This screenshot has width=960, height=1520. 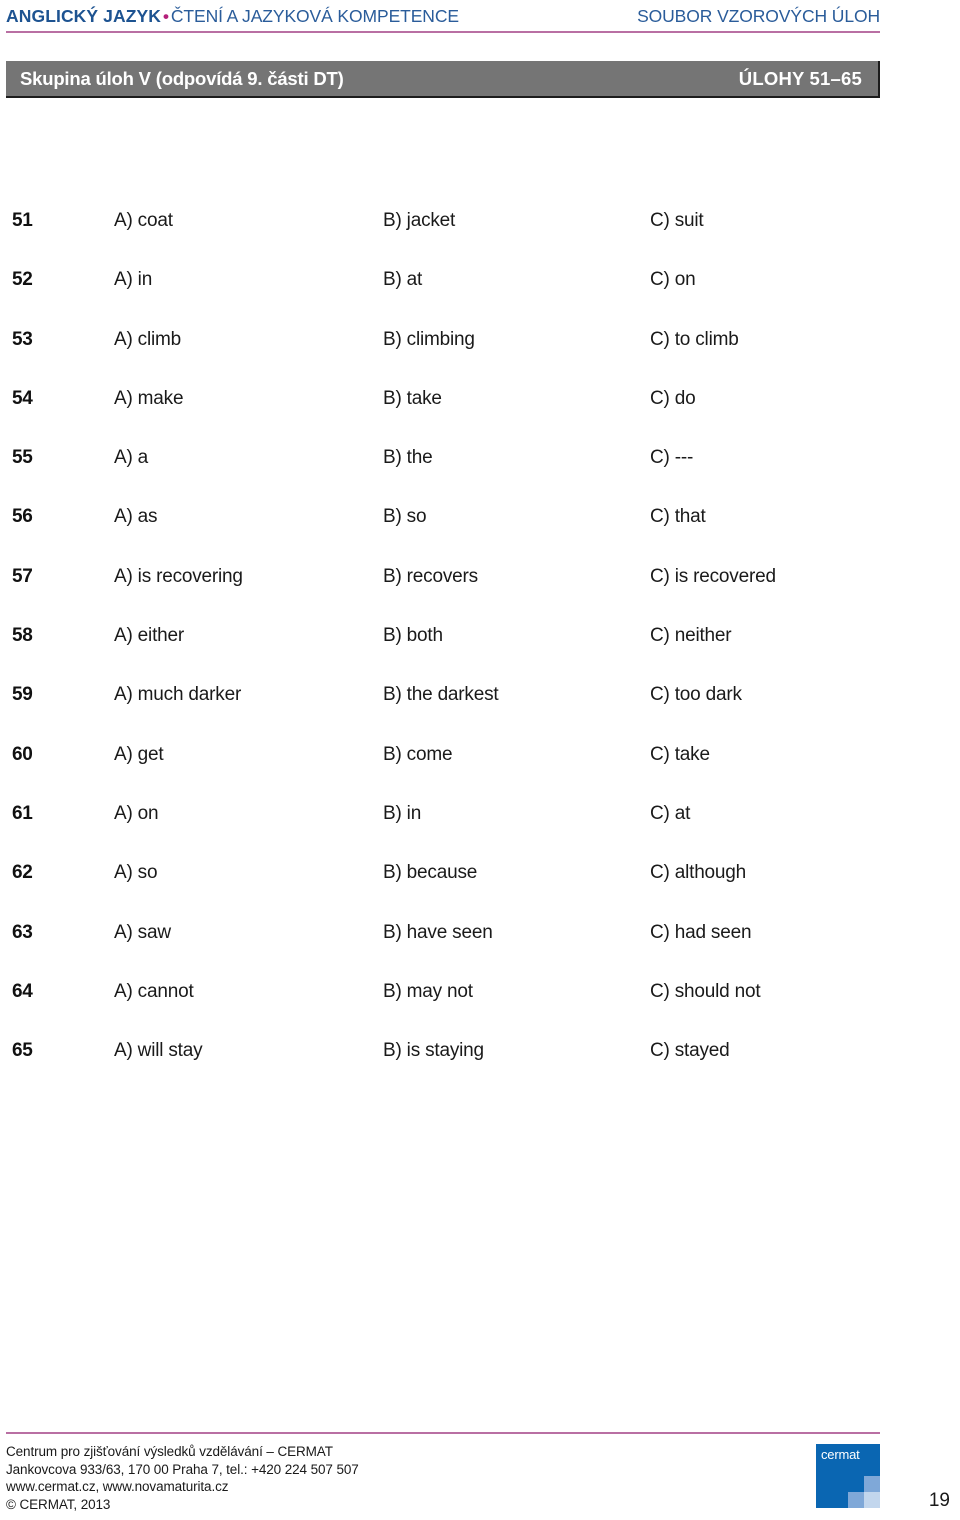 I want to click on question-option-c: C) neither, so click(x=691, y=636).